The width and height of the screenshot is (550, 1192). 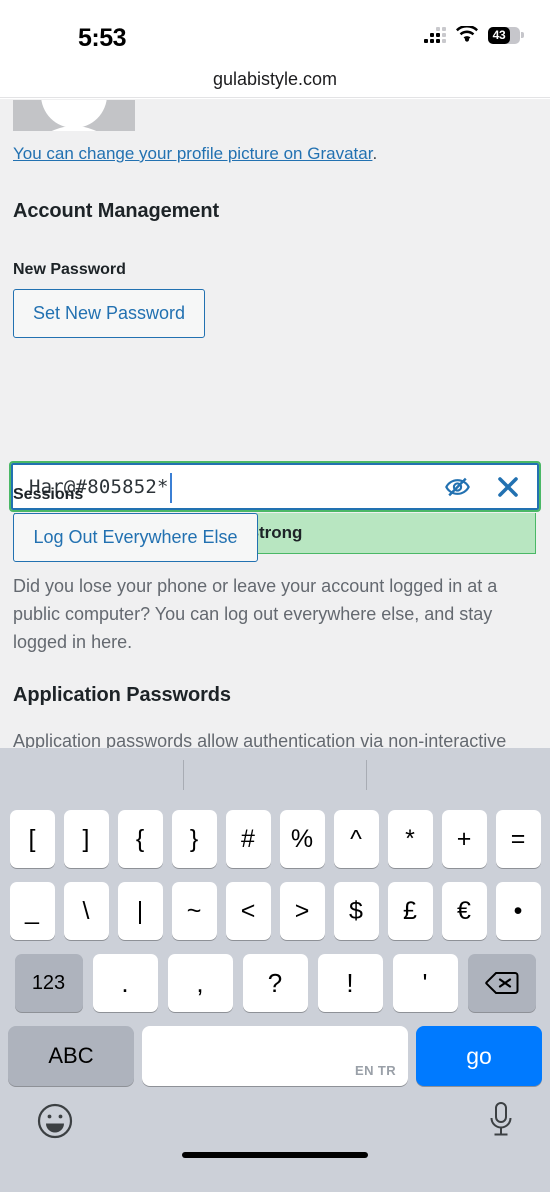 I want to click on browser-url-bar: gulabistyle.com, so click(x=275, y=80).